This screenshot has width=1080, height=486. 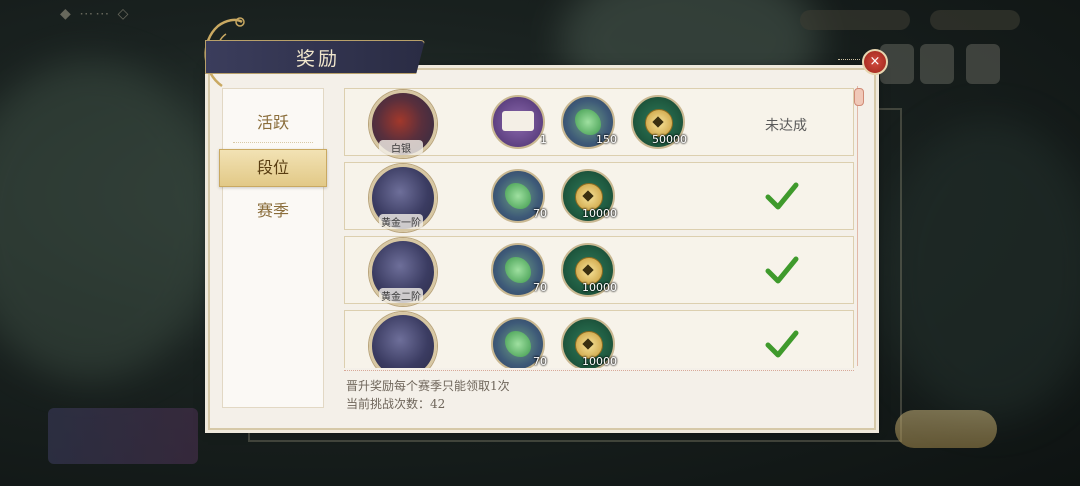 What do you see at coordinates (273, 211) in the screenshot?
I see `tab-season: 赛季` at bounding box center [273, 211].